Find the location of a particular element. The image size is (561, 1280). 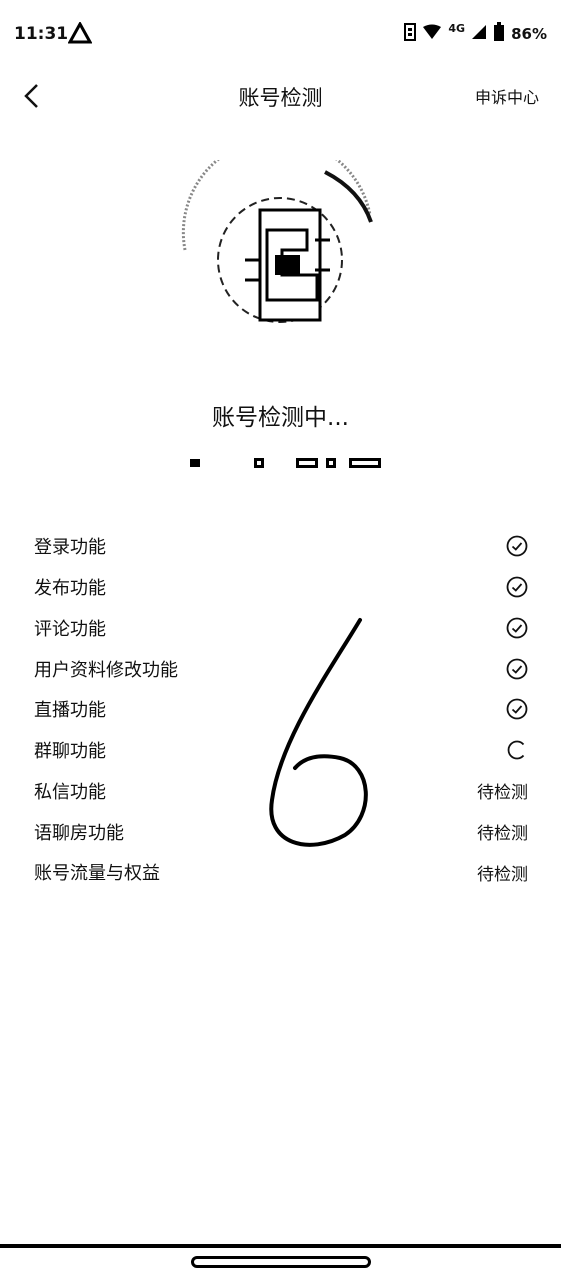

system-nav-bar is located at coordinates (280, 1262).